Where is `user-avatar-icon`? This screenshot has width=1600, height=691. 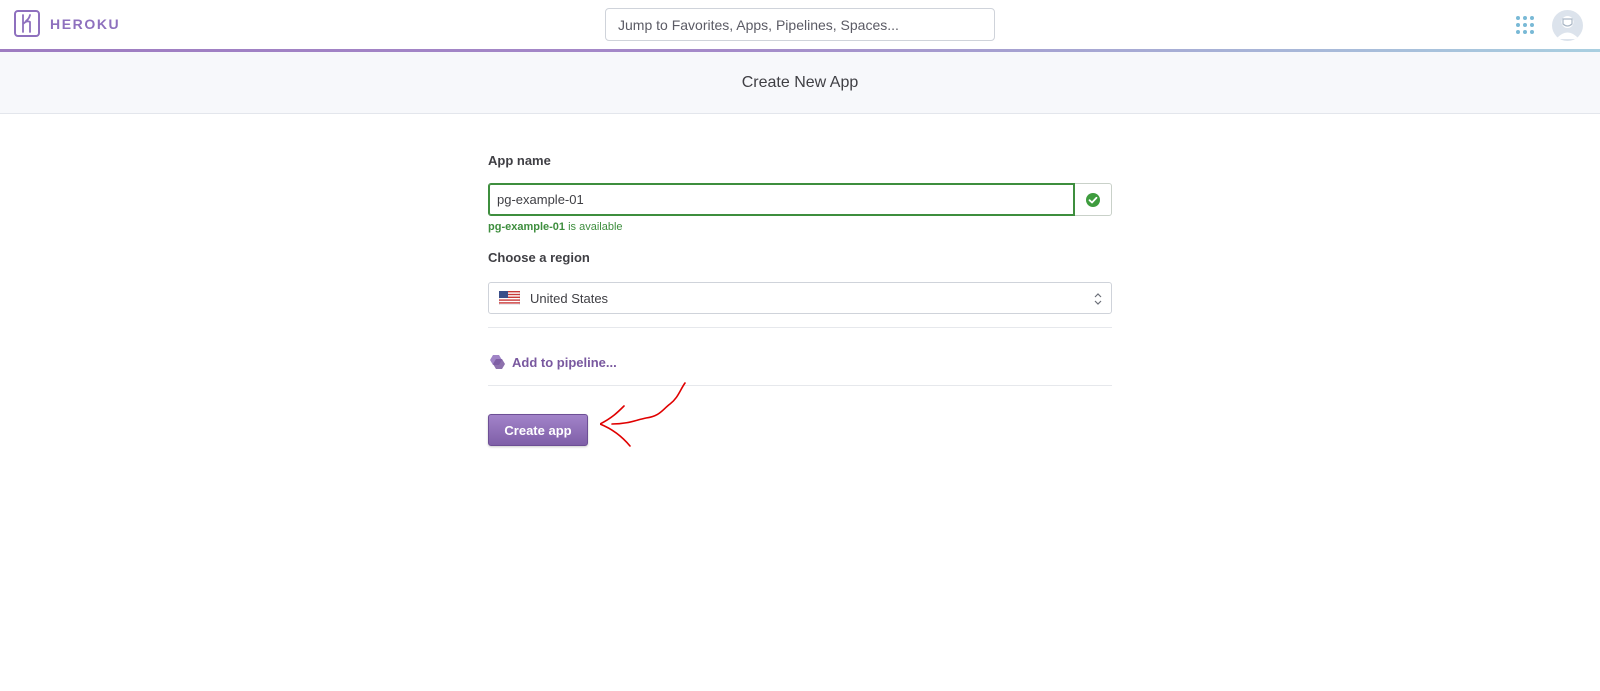
user-avatar-icon is located at coordinates (1567, 25).